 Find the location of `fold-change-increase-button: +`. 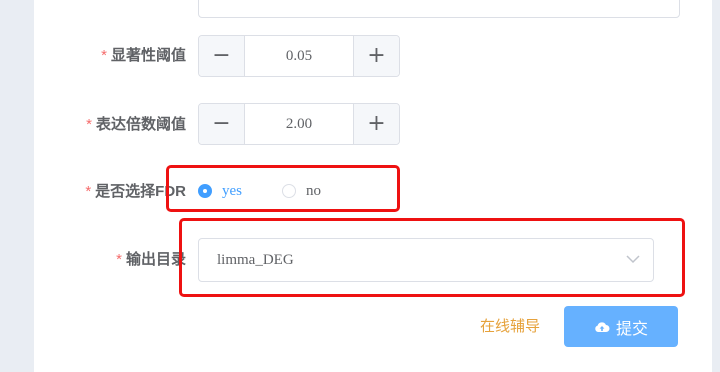

fold-change-increase-button: + is located at coordinates (376, 124).